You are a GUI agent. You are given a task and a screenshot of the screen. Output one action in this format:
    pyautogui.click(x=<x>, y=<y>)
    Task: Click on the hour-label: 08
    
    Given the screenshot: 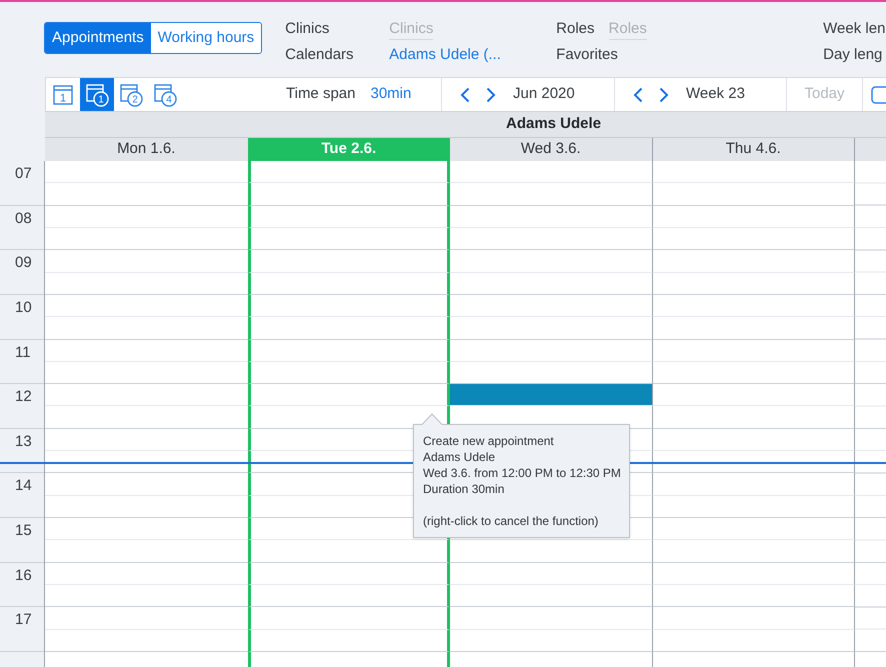 What is the action you would take?
    pyautogui.click(x=23, y=218)
    